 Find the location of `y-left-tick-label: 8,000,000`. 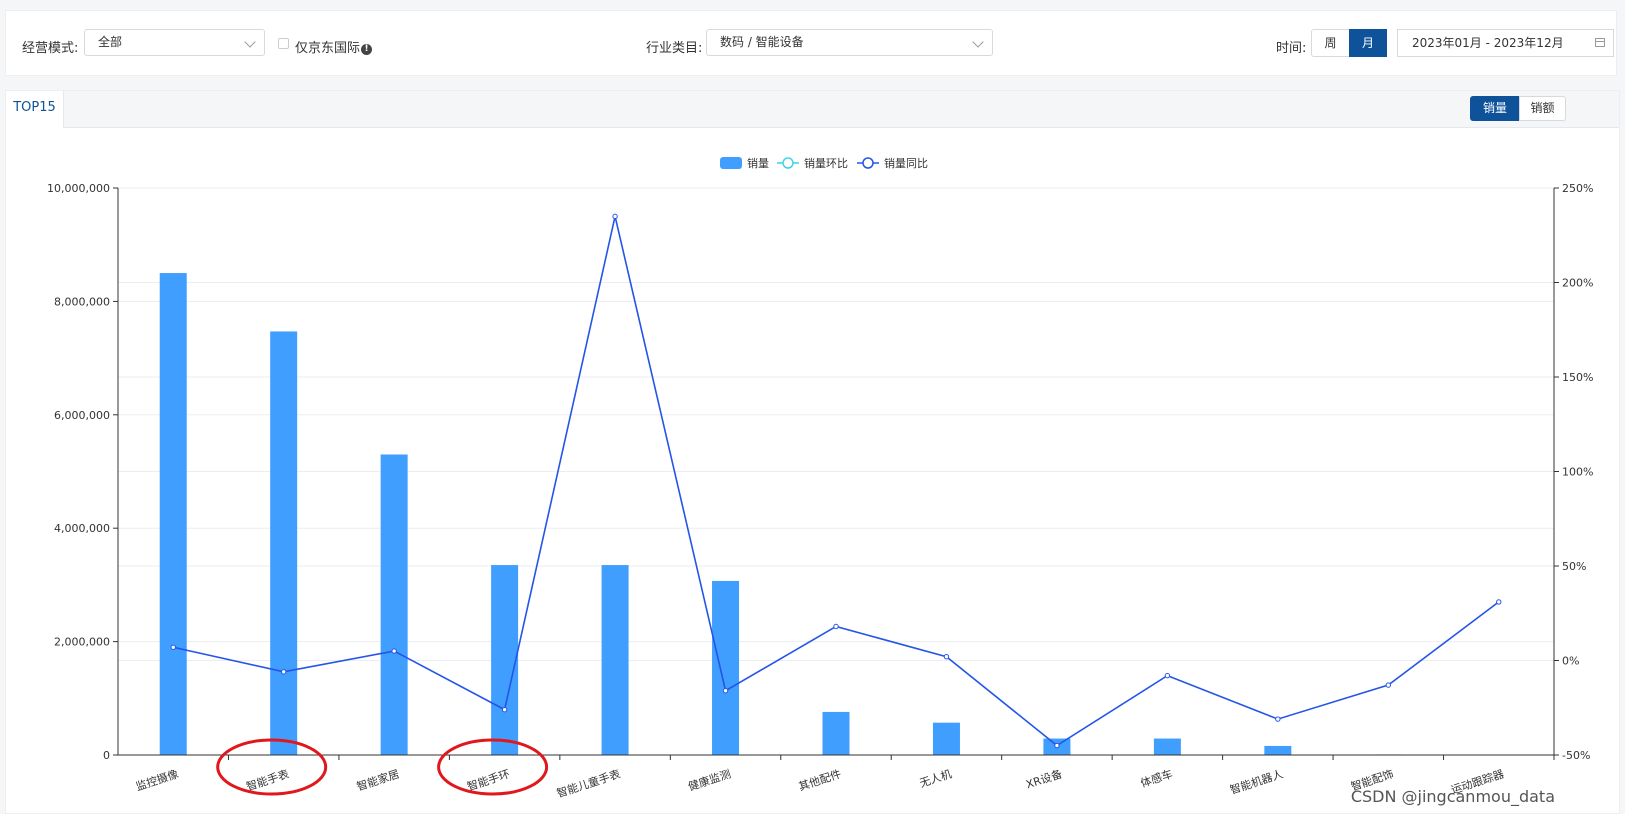

y-left-tick-label: 8,000,000 is located at coordinates (82, 301).